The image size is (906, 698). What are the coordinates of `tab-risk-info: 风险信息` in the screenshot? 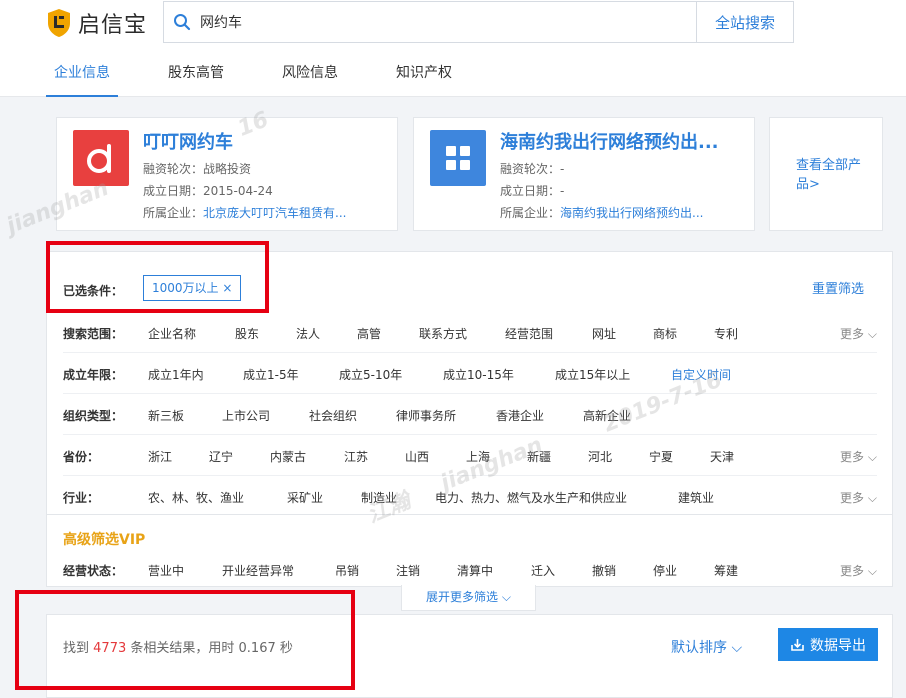 It's located at (310, 76).